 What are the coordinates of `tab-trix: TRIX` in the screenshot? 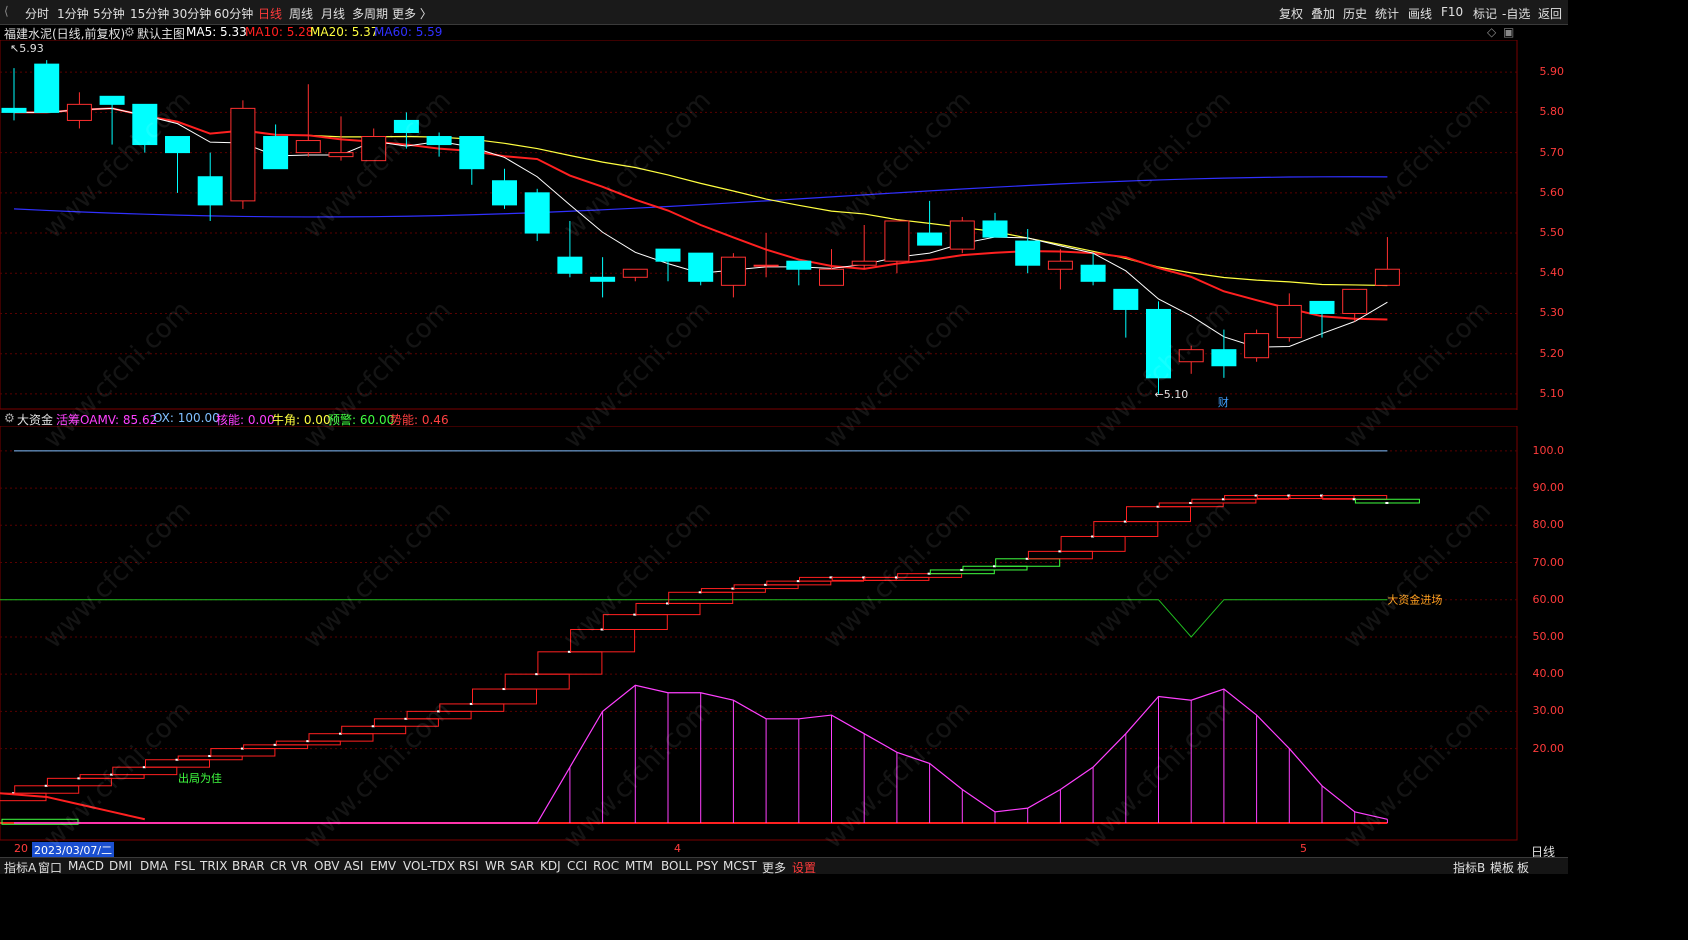 It's located at (213, 866).